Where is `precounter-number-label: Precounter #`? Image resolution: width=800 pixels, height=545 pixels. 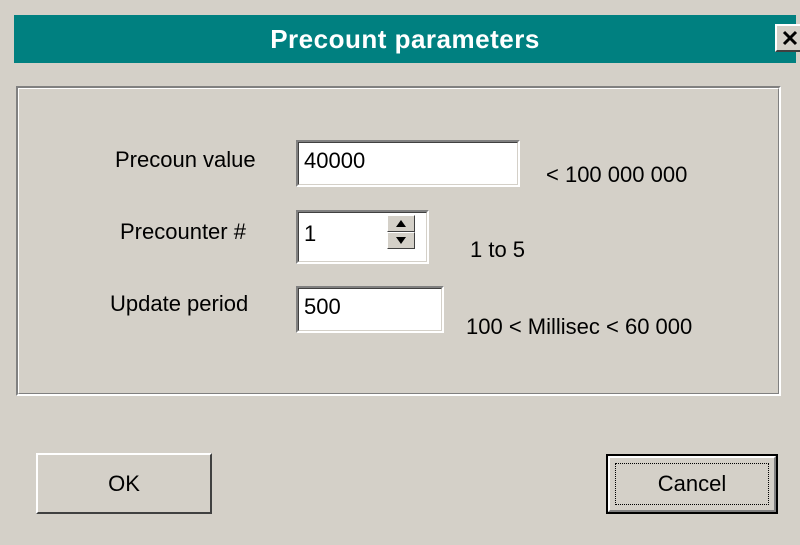 precounter-number-label: Precounter # is located at coordinates (183, 231).